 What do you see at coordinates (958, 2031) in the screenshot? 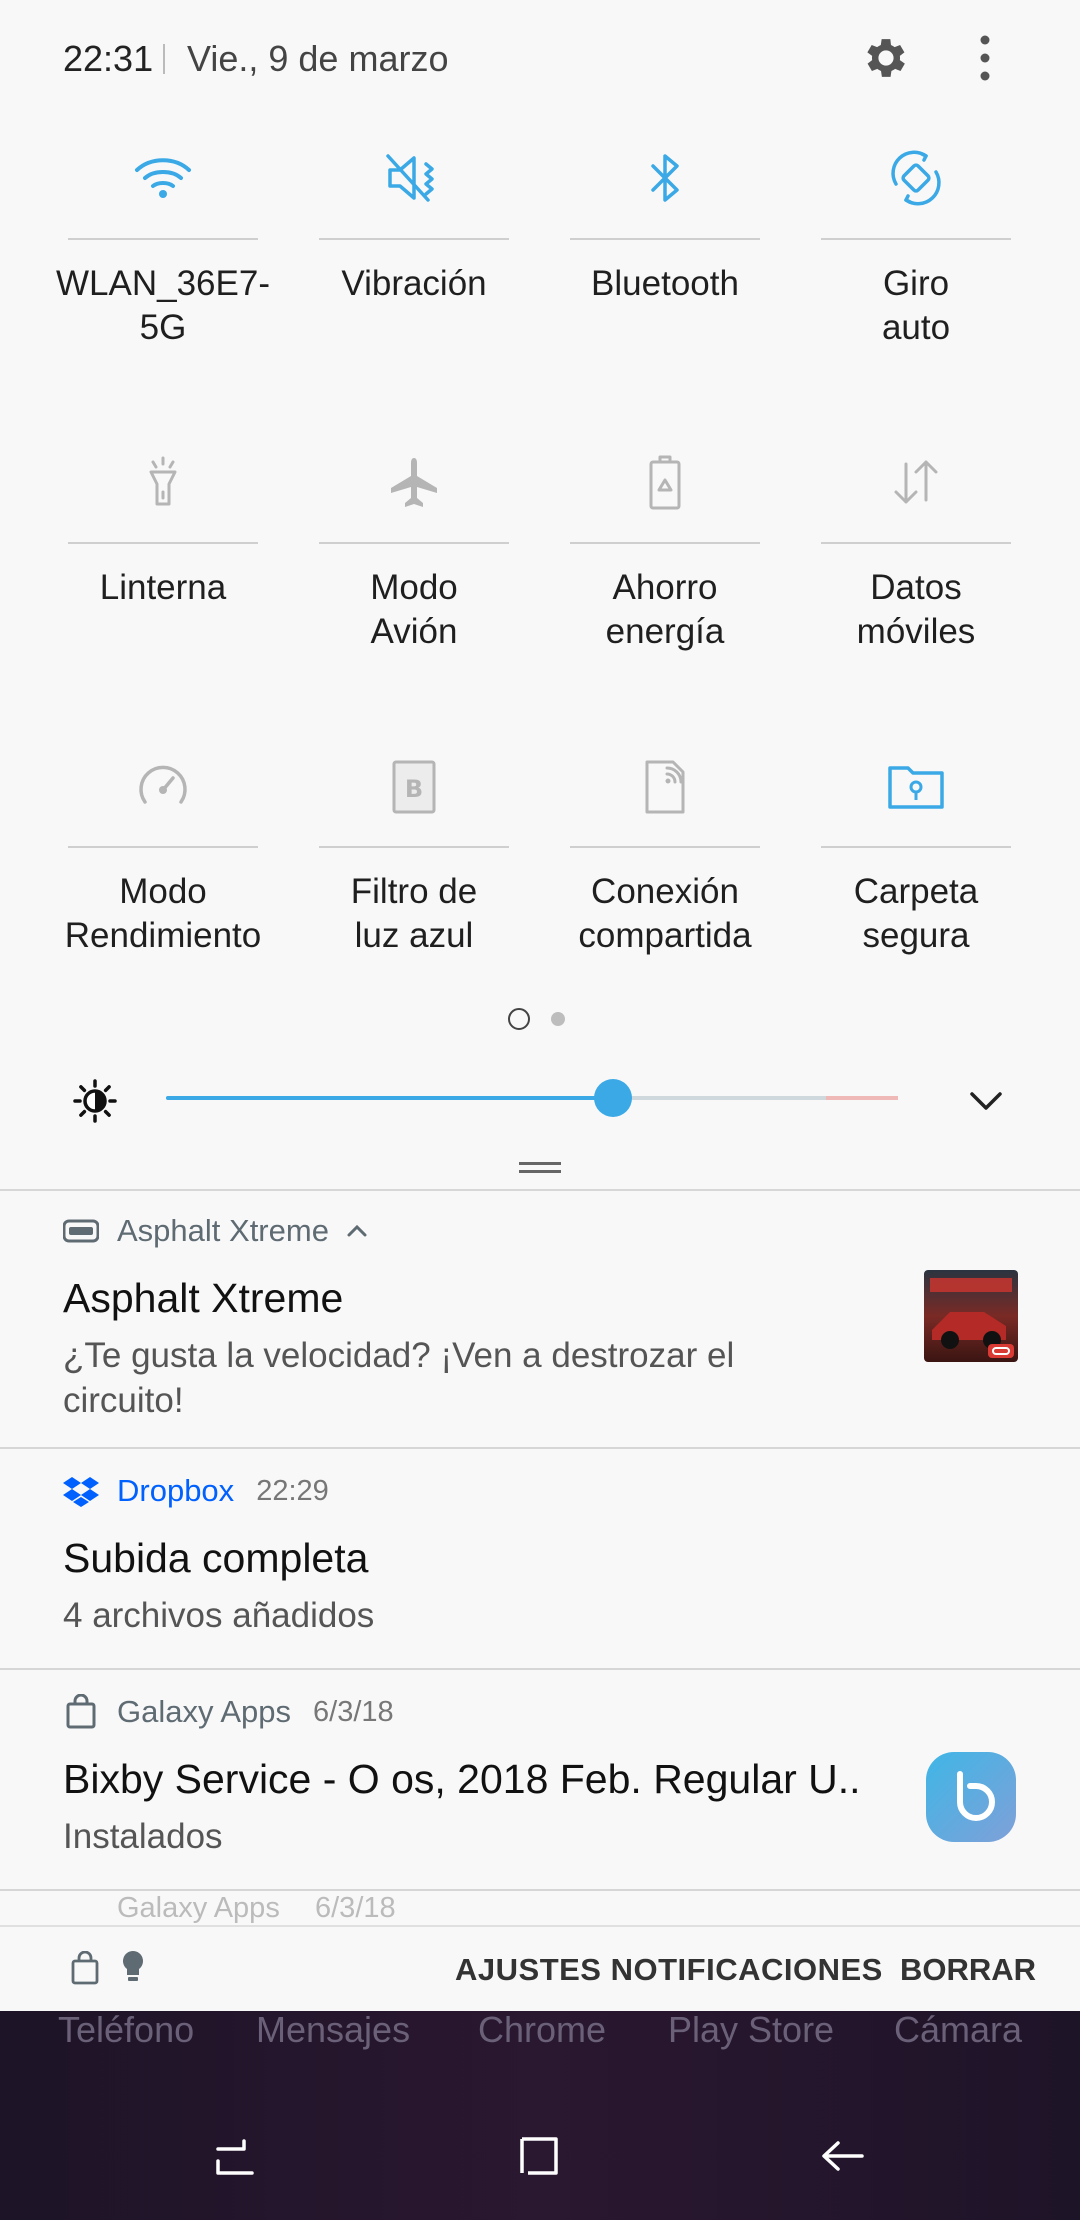
I see `dock-label-camera: Cámara` at bounding box center [958, 2031].